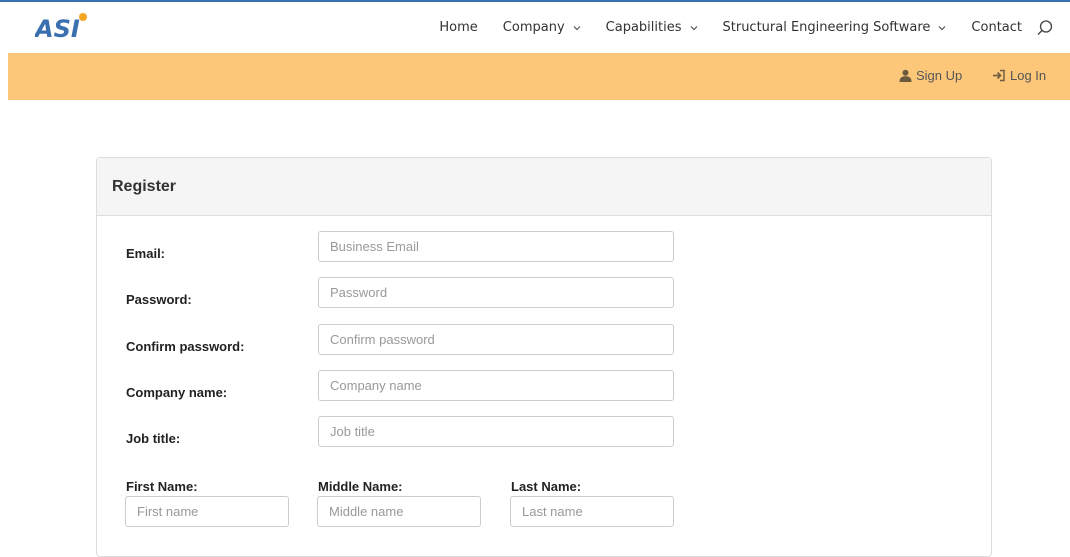 The image size is (1070, 557). I want to click on company-name-field, so click(496, 385).